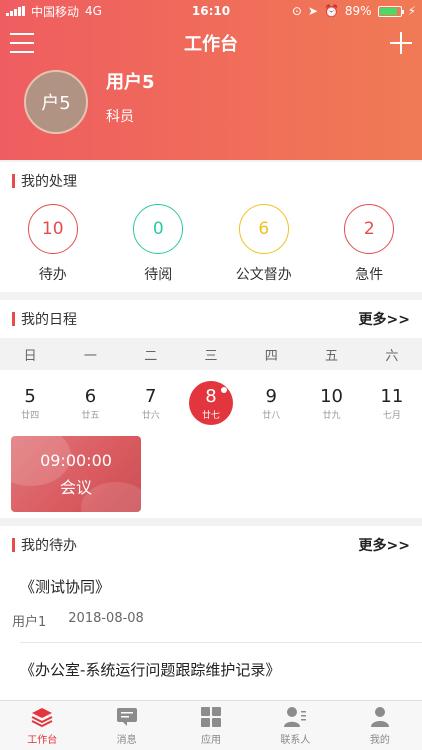 The width and height of the screenshot is (422, 750). What do you see at coordinates (391, 415) in the screenshot?
I see `lunar-date: 七月` at bounding box center [391, 415].